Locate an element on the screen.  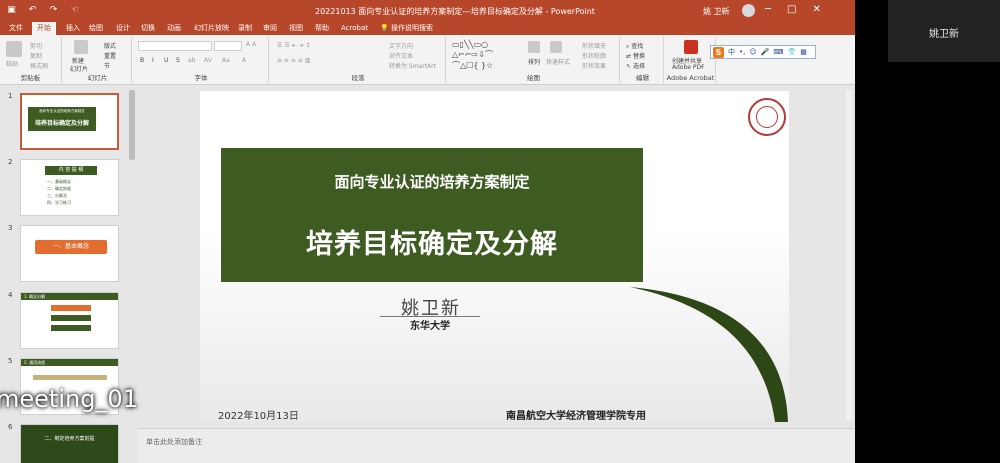
thumb-number: 4 is located at coordinates (10, 295).